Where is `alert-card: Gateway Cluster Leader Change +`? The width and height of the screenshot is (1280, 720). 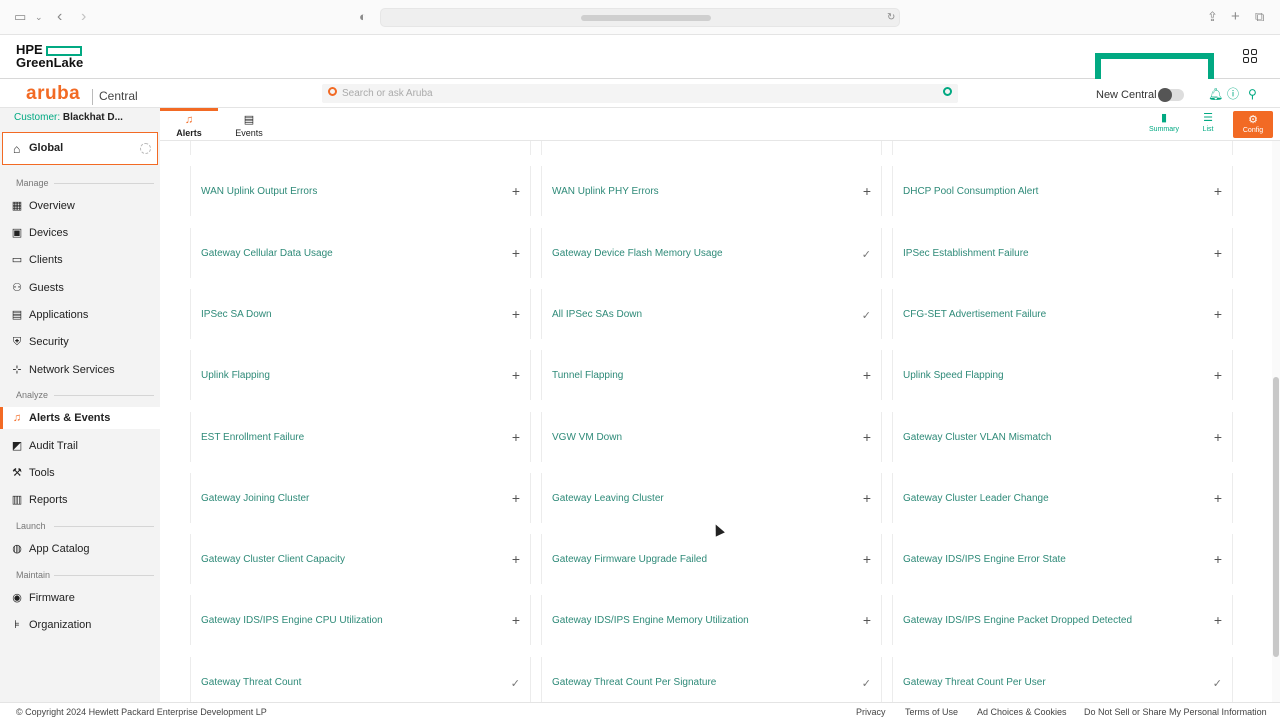
alert-card: Gateway Cluster Leader Change + is located at coordinates (1062, 497).